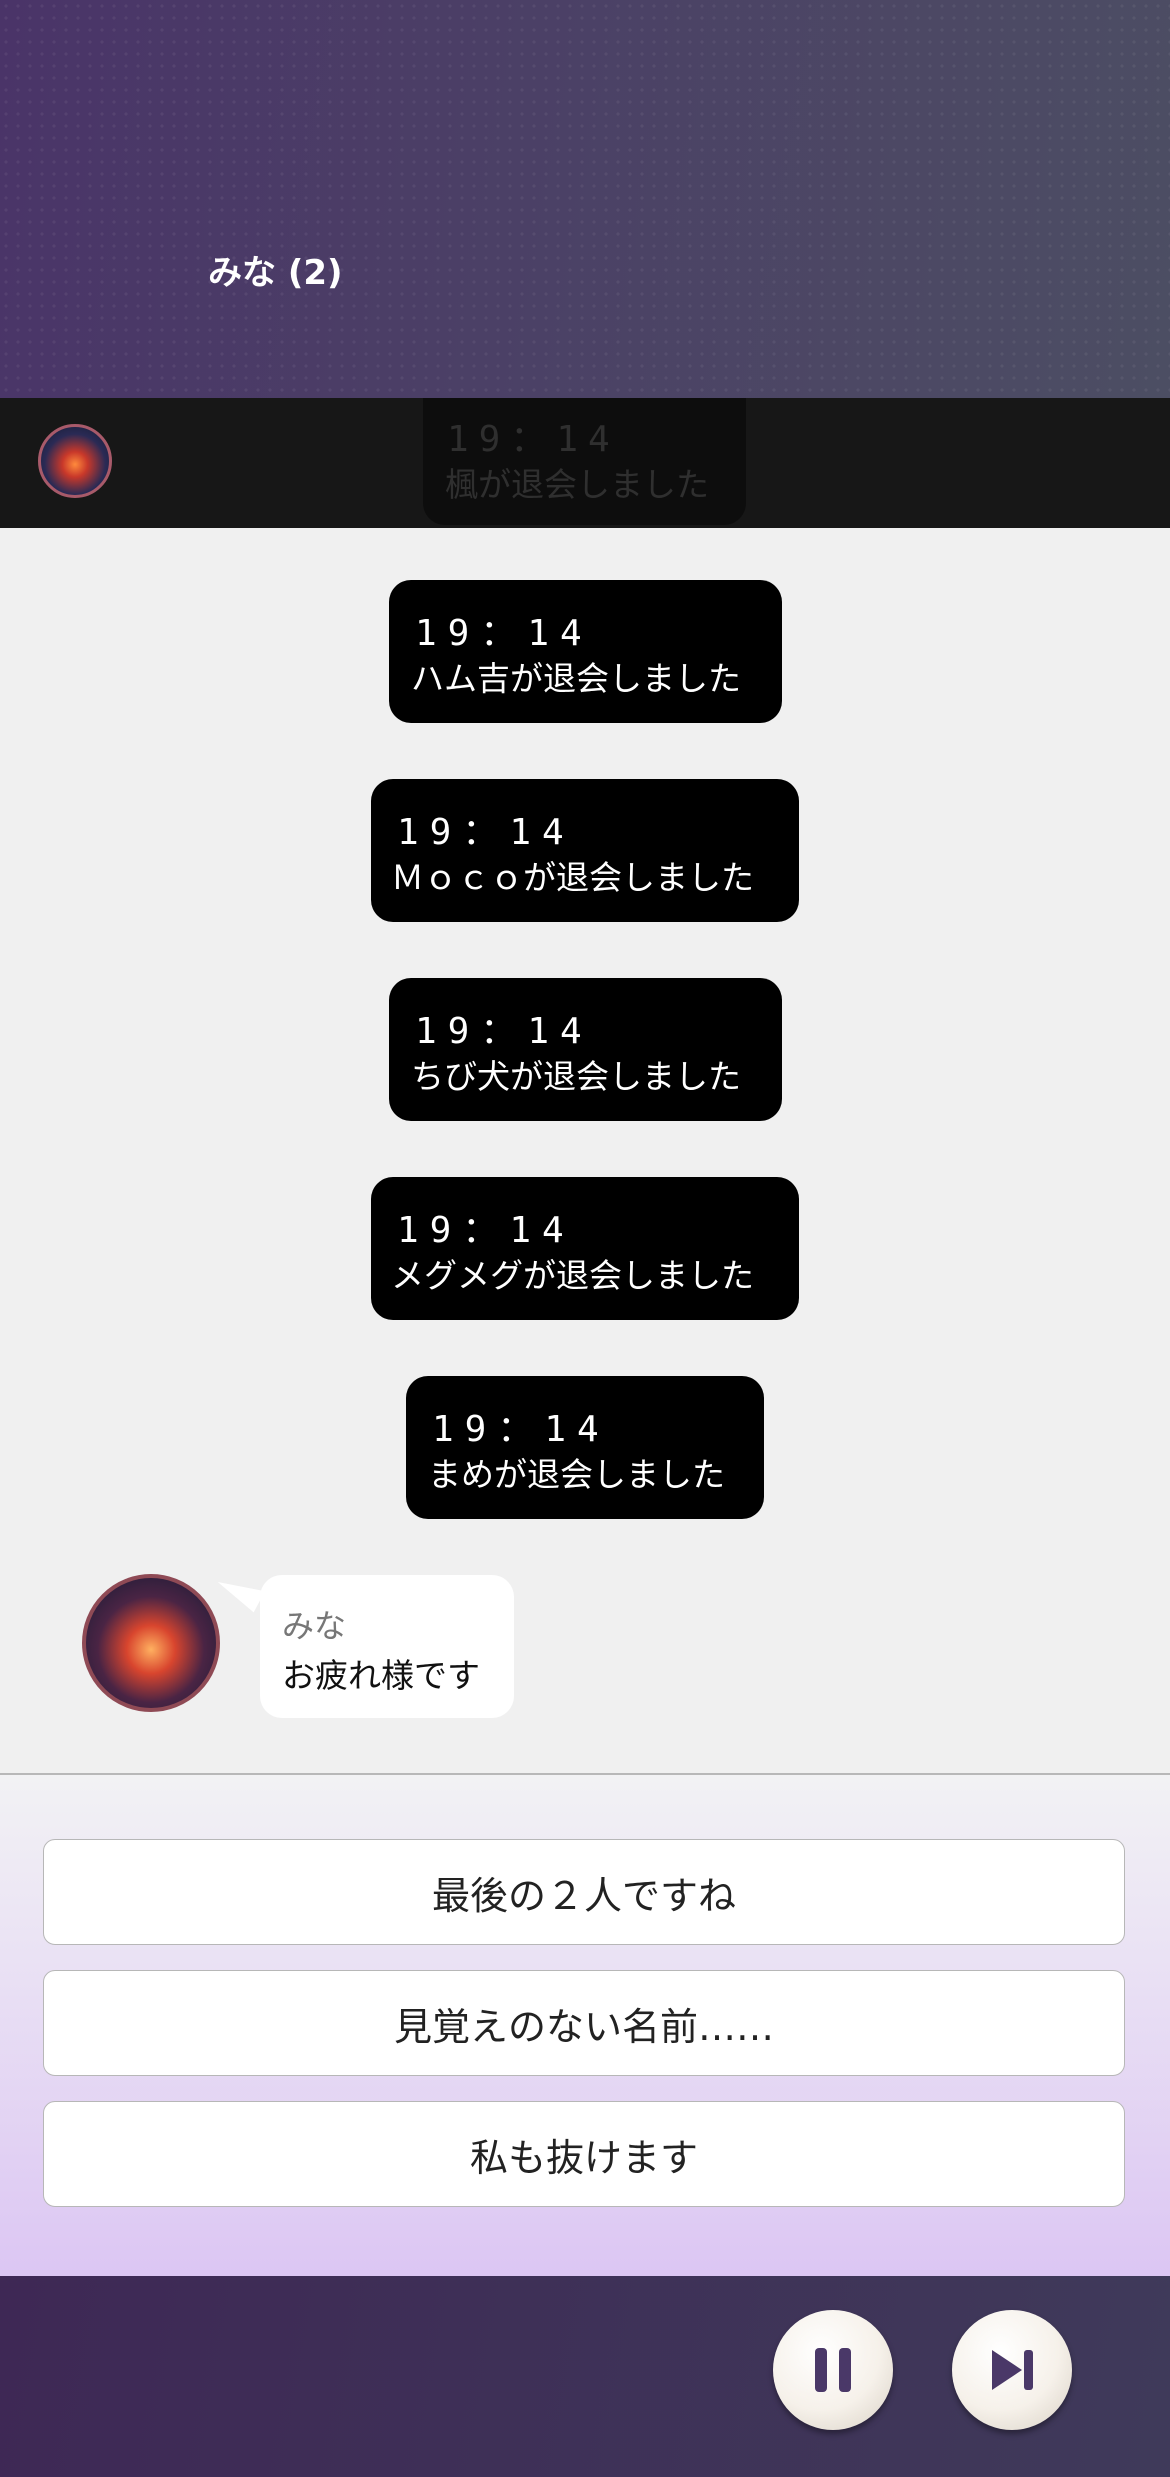  What do you see at coordinates (584, 2154) in the screenshot?
I see `choice-button: 私も抜けます` at bounding box center [584, 2154].